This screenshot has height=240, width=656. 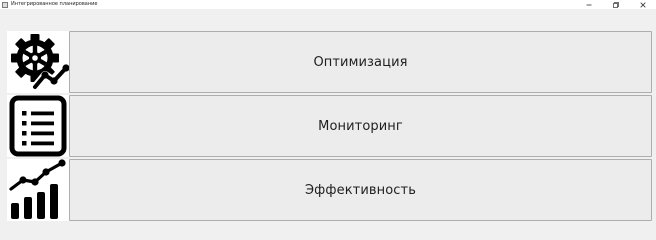 I want to click on bar-chart-trend-icon, so click(x=38, y=190).